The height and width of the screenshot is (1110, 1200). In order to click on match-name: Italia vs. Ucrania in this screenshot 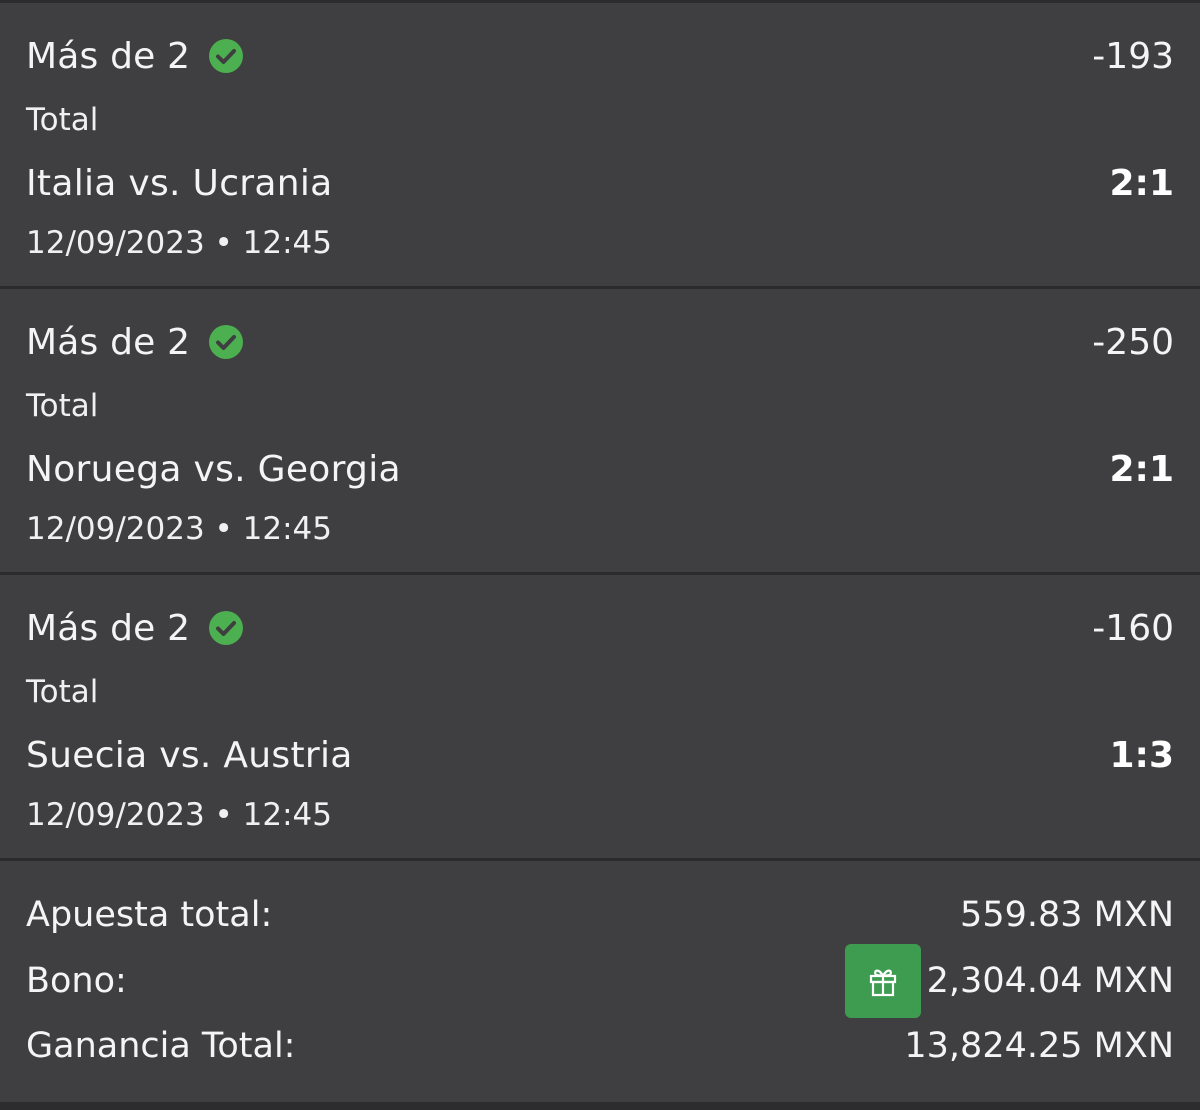, I will do `click(179, 183)`.